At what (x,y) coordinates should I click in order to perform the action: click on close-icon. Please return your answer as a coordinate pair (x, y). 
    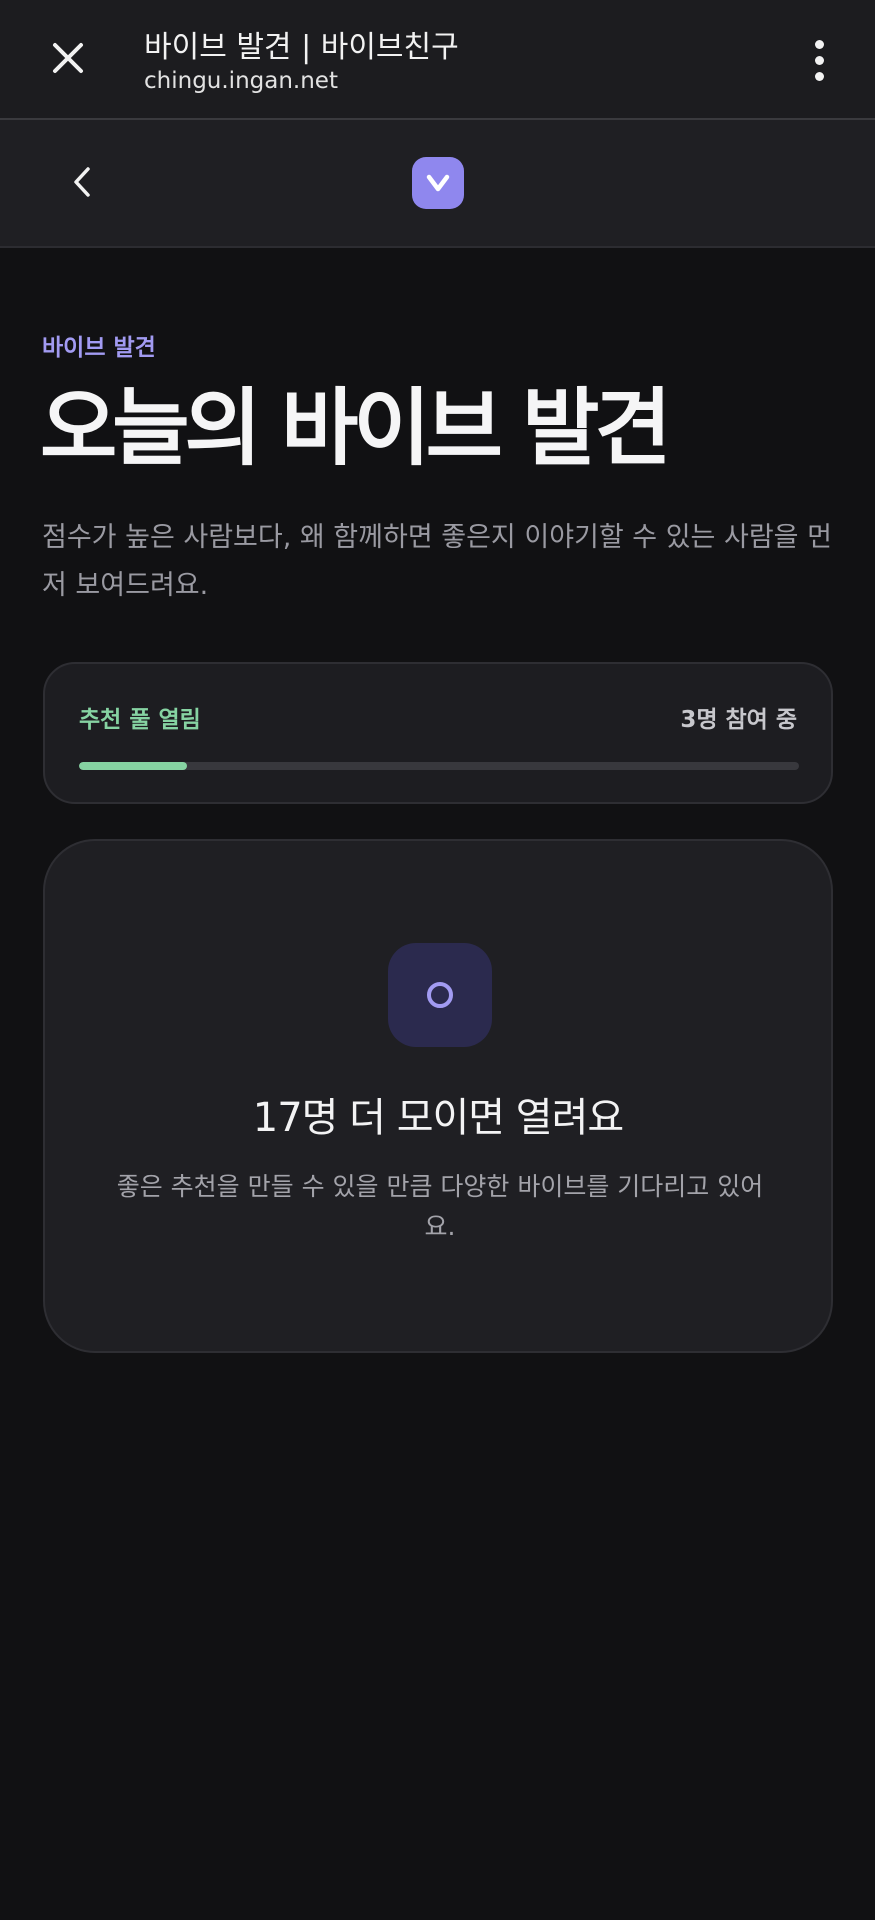
    Looking at the image, I should click on (68, 58).